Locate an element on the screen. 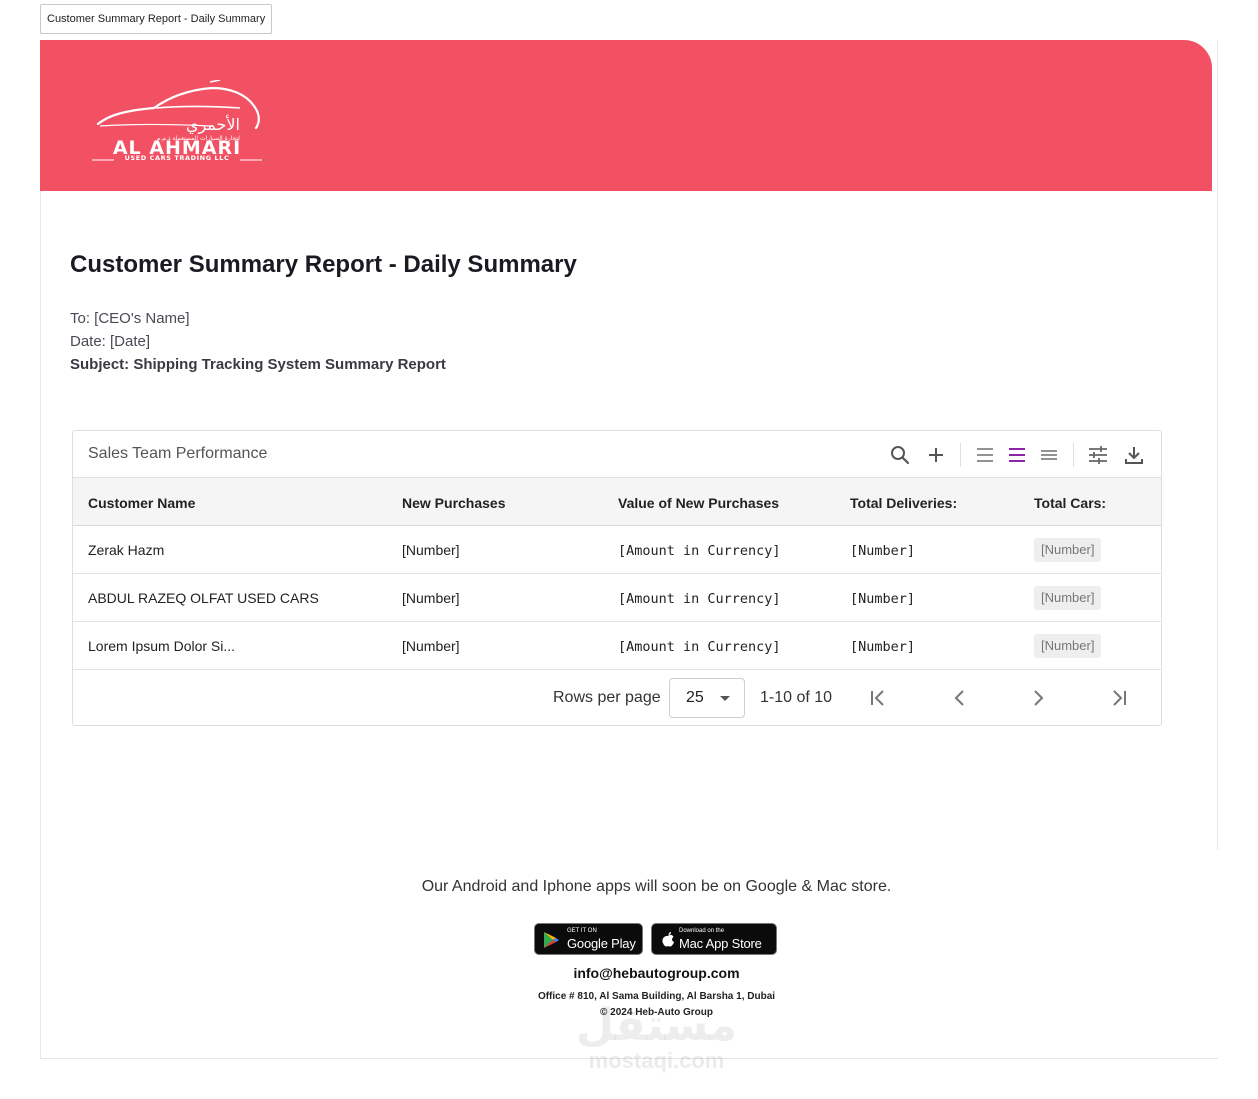 The width and height of the screenshot is (1258, 1099). rows-per-page-label: Rows per page is located at coordinates (607, 697).